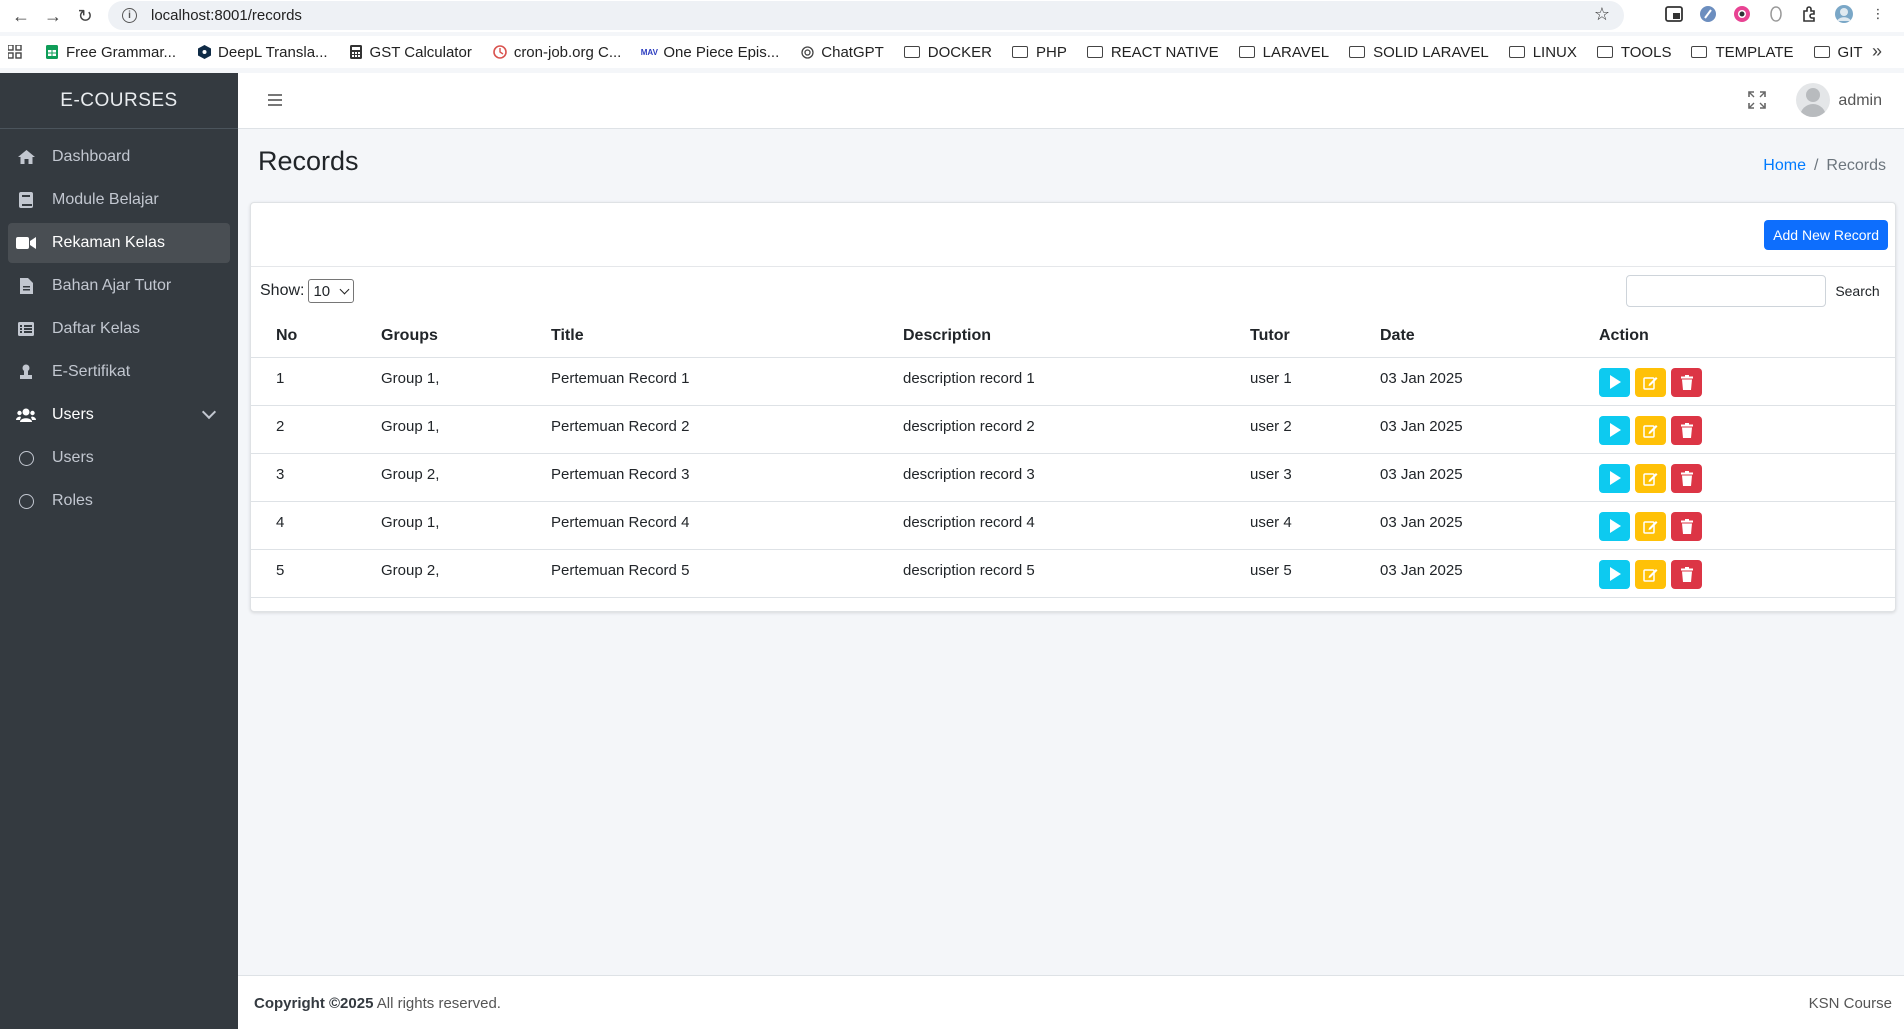 This screenshot has height=1029, width=1904. What do you see at coordinates (1784, 166) in the screenshot?
I see `breadcrumb-home-link: Home` at bounding box center [1784, 166].